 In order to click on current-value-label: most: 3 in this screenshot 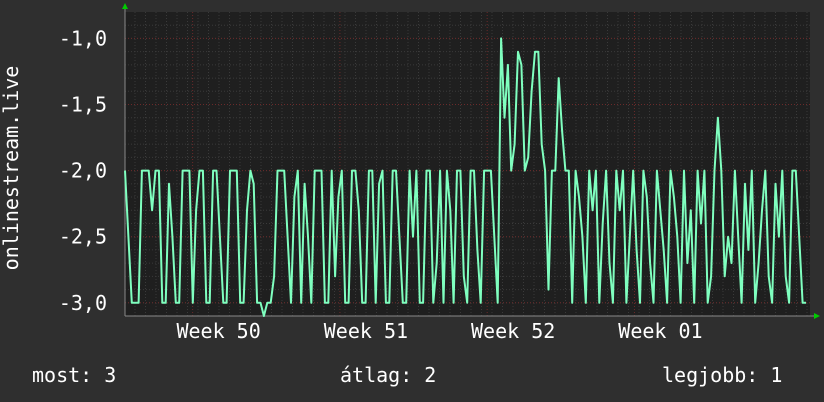, I will do `click(74, 375)`.